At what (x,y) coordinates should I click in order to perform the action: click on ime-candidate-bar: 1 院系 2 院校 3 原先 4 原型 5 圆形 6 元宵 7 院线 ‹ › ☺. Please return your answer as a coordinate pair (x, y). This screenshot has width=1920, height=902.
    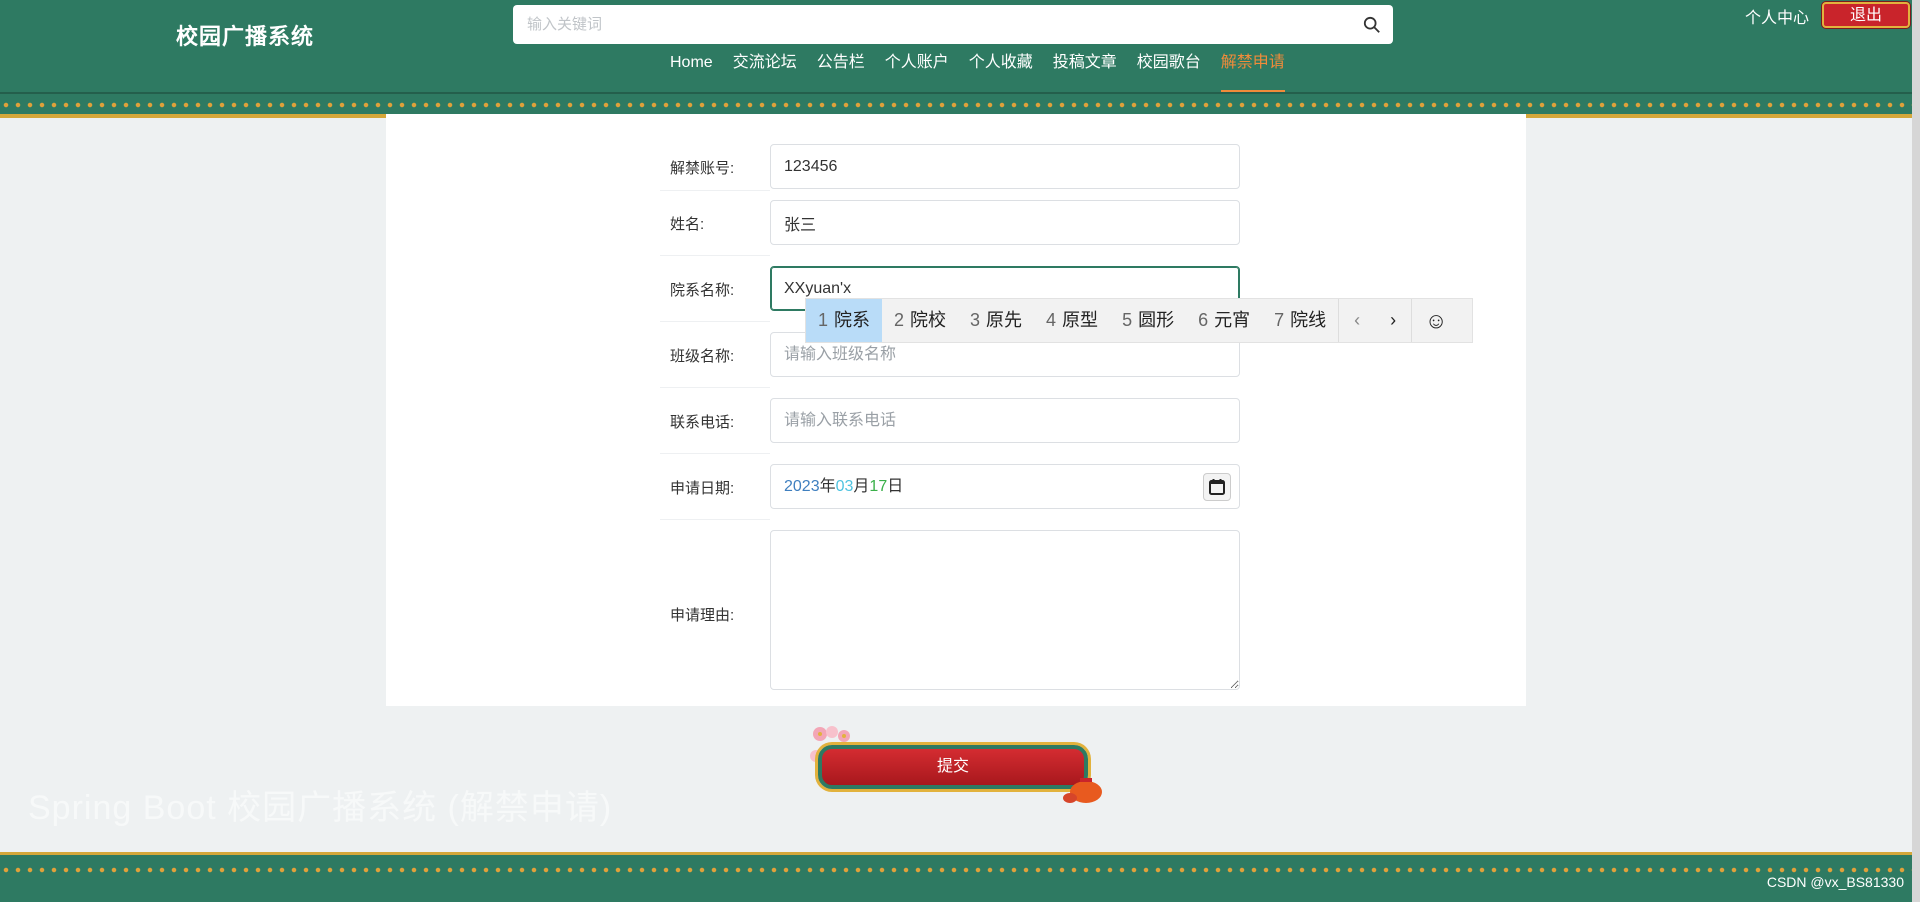
    Looking at the image, I should click on (1139, 320).